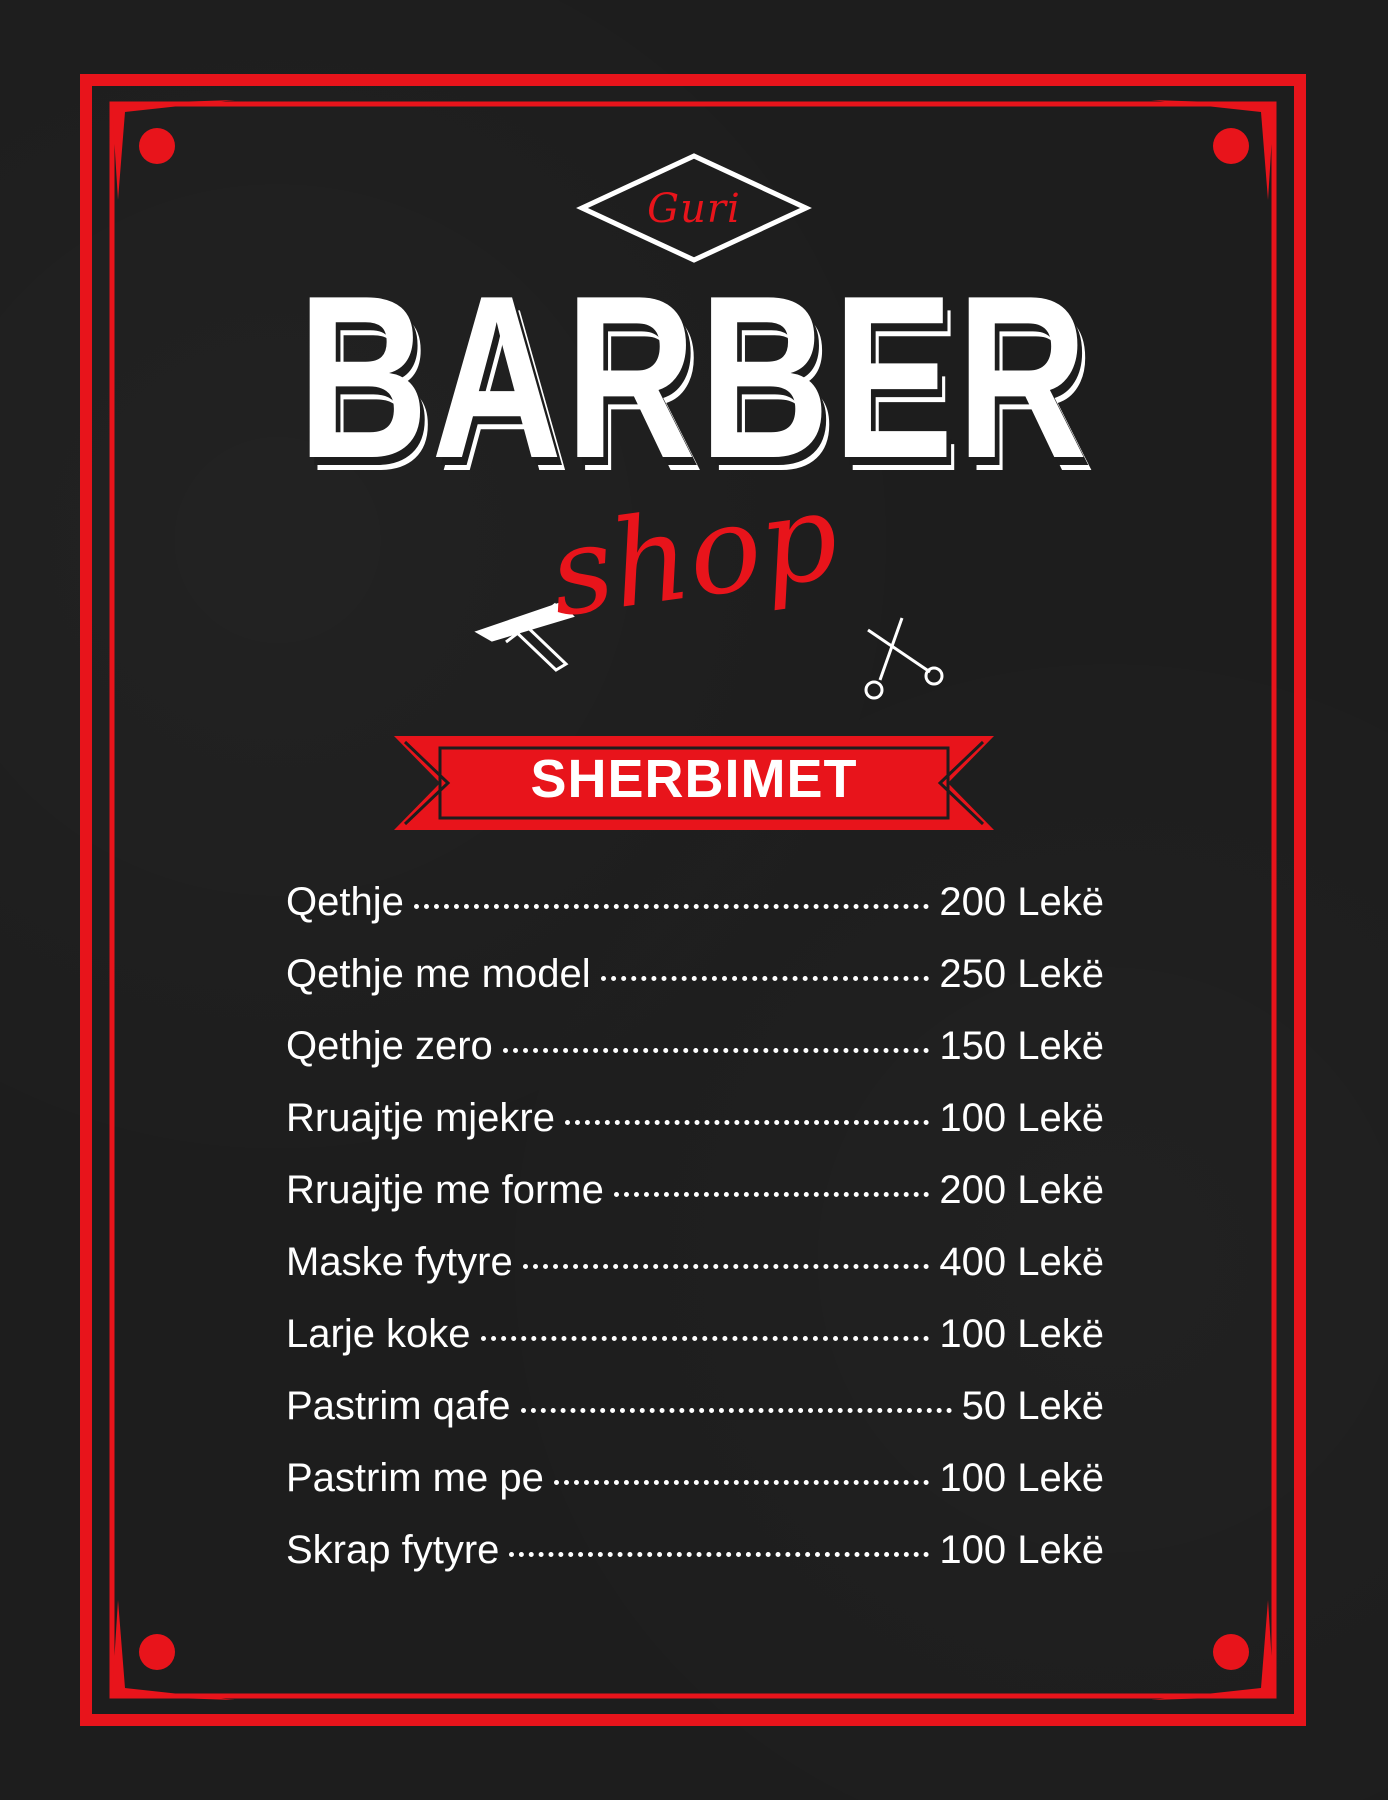 This screenshot has width=1388, height=1800. What do you see at coordinates (415, 1478) in the screenshot?
I see `service-name: Pastrim me pe` at bounding box center [415, 1478].